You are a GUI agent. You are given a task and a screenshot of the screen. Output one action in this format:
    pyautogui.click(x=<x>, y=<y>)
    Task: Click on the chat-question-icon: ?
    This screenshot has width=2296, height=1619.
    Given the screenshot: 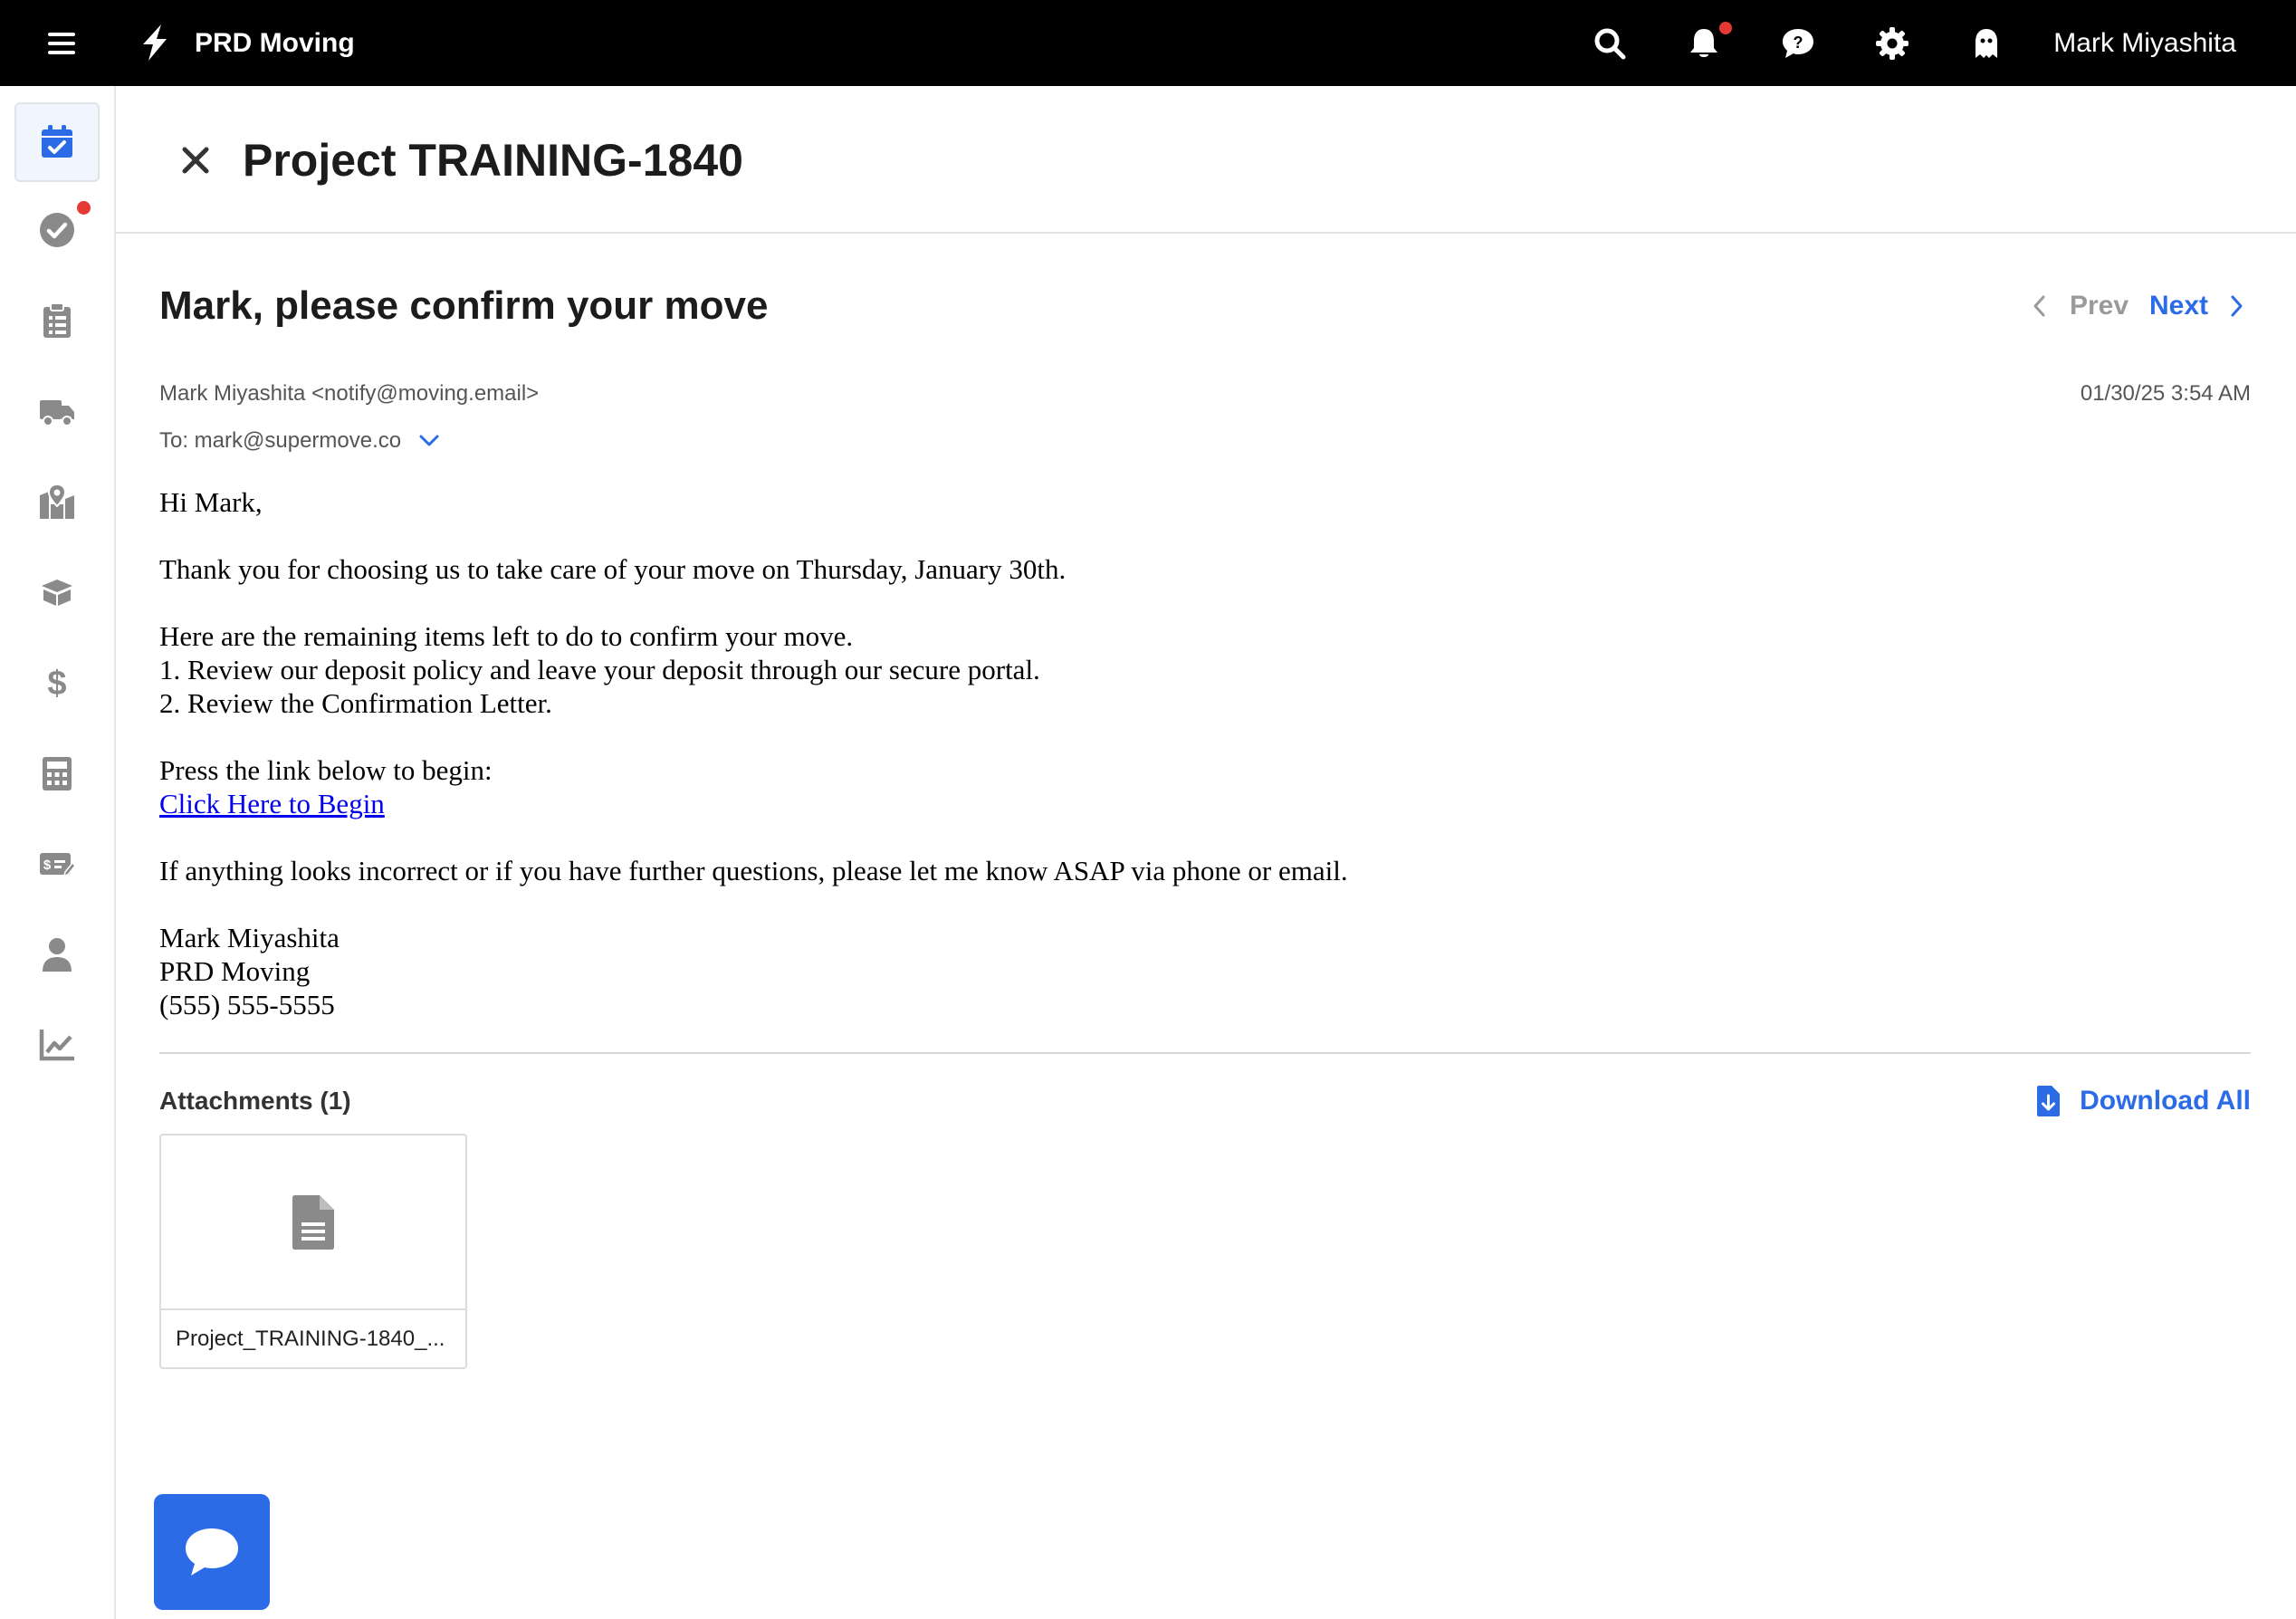 What is the action you would take?
    pyautogui.click(x=1798, y=43)
    